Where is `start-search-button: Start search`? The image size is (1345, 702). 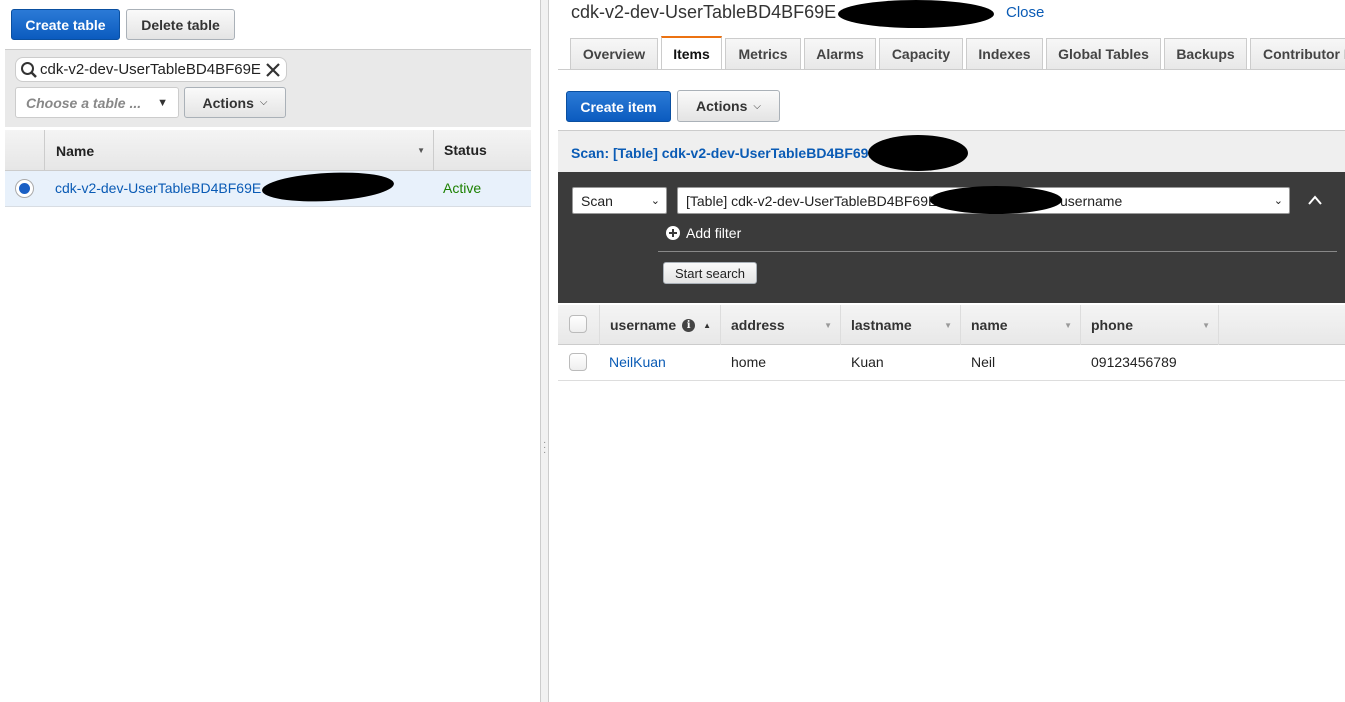
start-search-button: Start search is located at coordinates (710, 273).